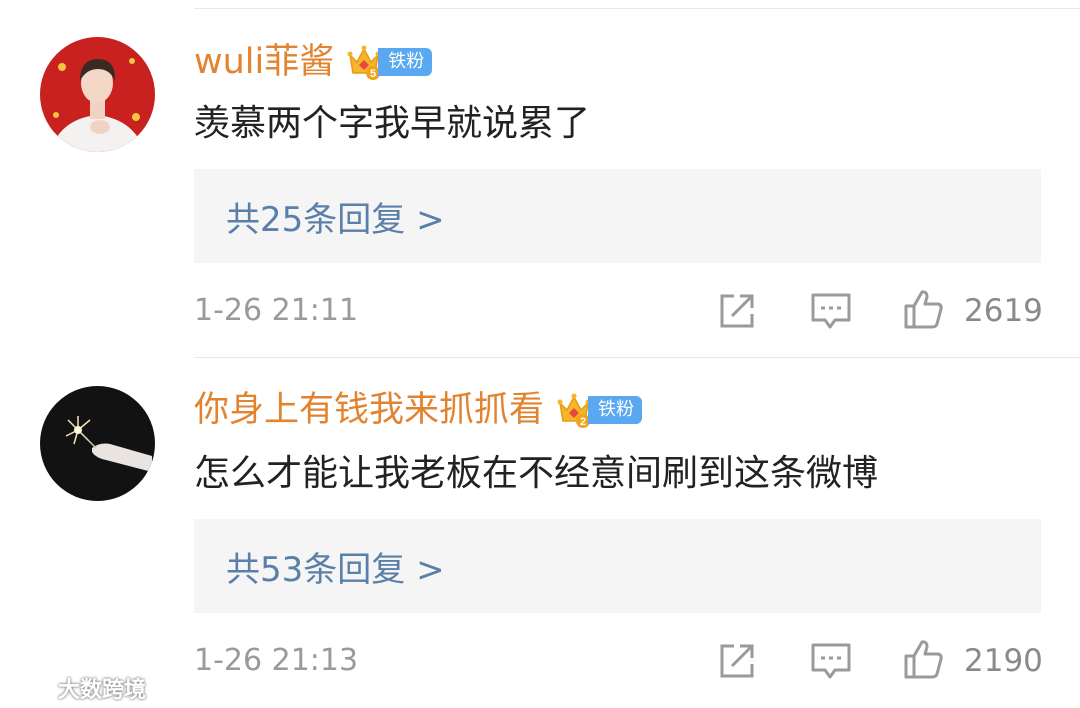  What do you see at coordinates (583, 422) in the screenshot?
I see `badge-level: 2` at bounding box center [583, 422].